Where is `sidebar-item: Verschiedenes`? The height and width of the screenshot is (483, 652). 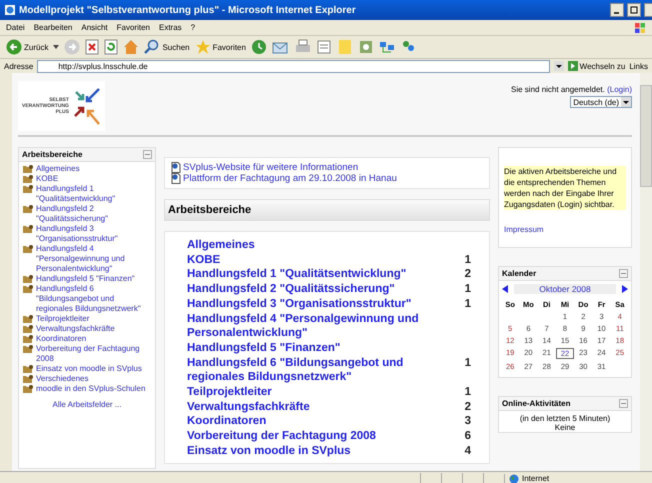
sidebar-item: Verschiedenes is located at coordinates (62, 379).